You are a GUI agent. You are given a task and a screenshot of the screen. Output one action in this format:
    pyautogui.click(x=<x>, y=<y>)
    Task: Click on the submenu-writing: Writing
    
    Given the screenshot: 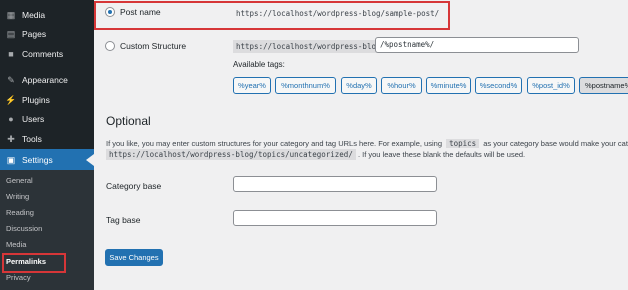 What is the action you would take?
    pyautogui.click(x=17, y=196)
    